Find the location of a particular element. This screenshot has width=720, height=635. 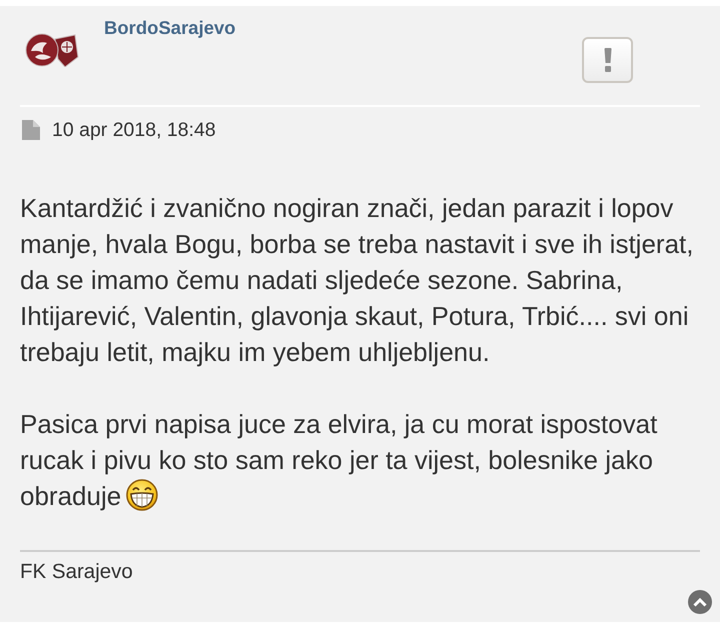

grinning-face-icon is located at coordinates (142, 495).